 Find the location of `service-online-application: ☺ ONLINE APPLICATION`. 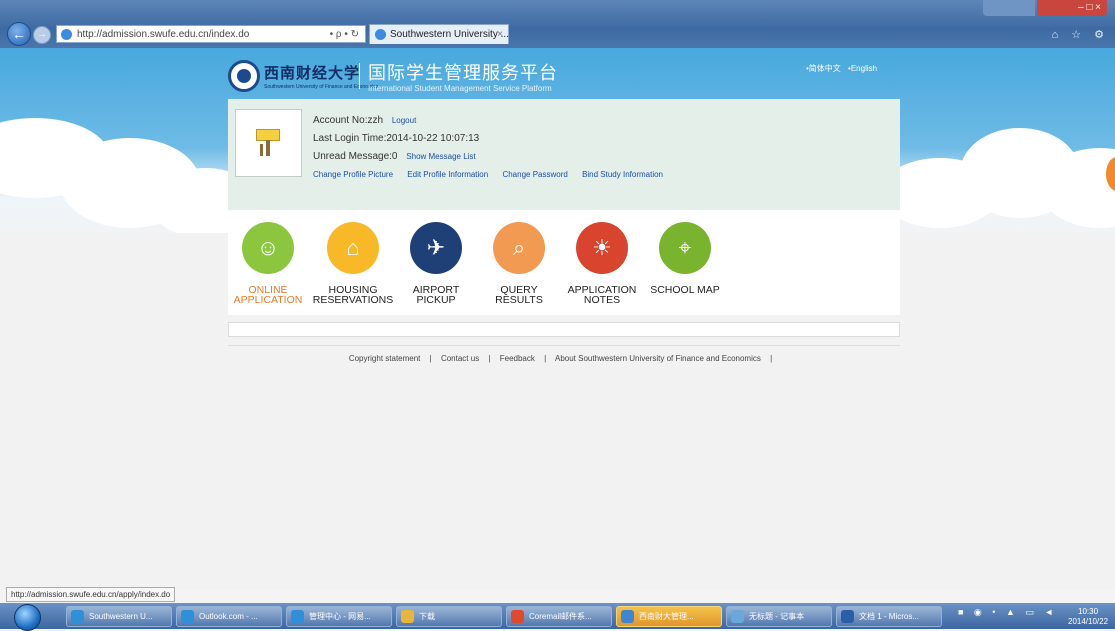

service-online-application: ☺ ONLINE APPLICATION is located at coordinates (268, 263).